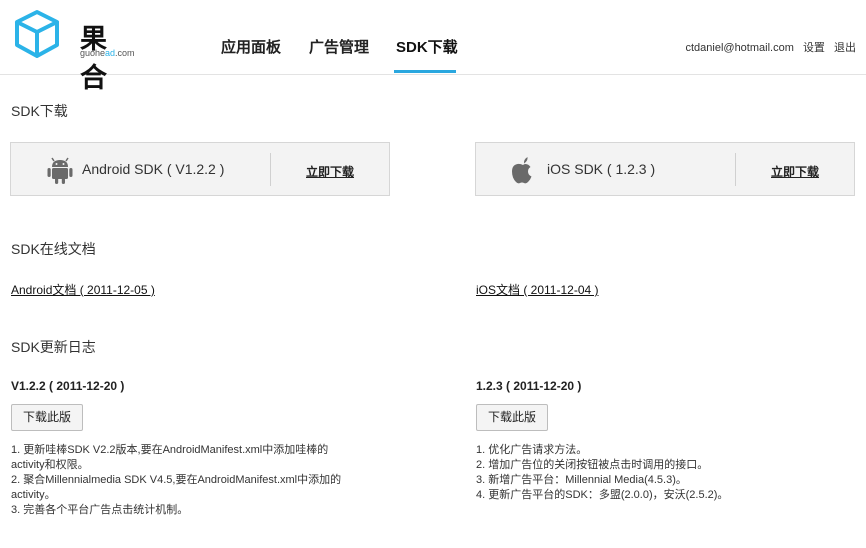 The height and width of the screenshot is (548, 866). What do you see at coordinates (529, 386) in the screenshot?
I see `ios-version-title: 1.2.3 ( 2011-12-20 )` at bounding box center [529, 386].